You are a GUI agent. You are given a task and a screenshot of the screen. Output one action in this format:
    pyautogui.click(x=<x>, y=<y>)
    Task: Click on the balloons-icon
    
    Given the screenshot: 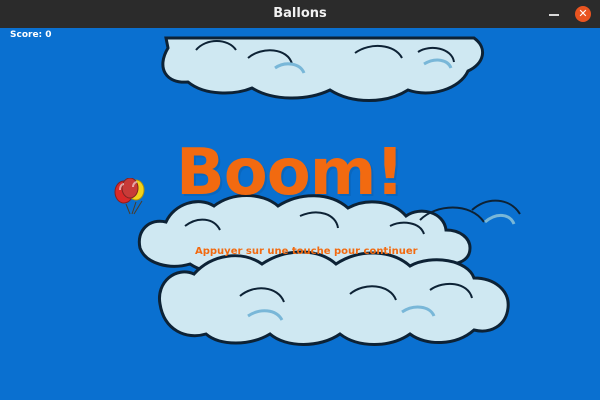 What is the action you would take?
    pyautogui.click(x=133, y=198)
    